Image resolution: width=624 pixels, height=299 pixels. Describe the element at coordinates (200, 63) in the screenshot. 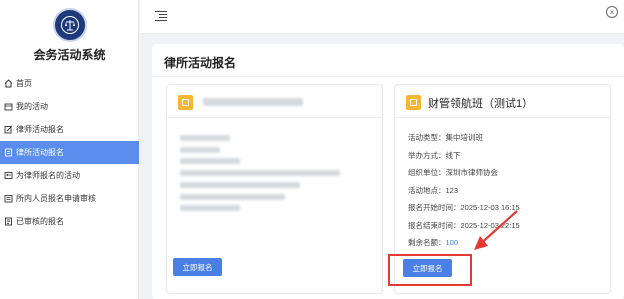

I see `page-title: 律所活动报名` at that location.